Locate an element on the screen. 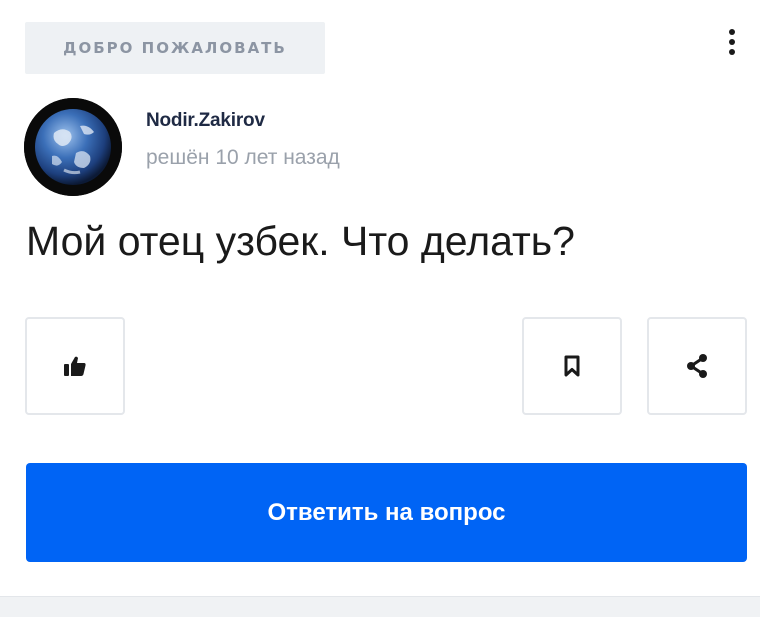  avatar is located at coordinates (73, 147).